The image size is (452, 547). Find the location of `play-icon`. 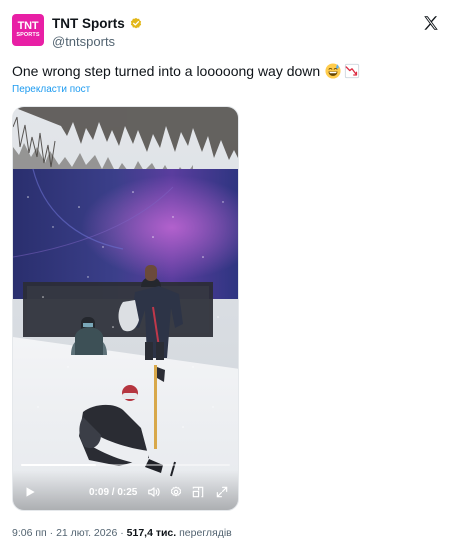

play-icon is located at coordinates (30, 492).